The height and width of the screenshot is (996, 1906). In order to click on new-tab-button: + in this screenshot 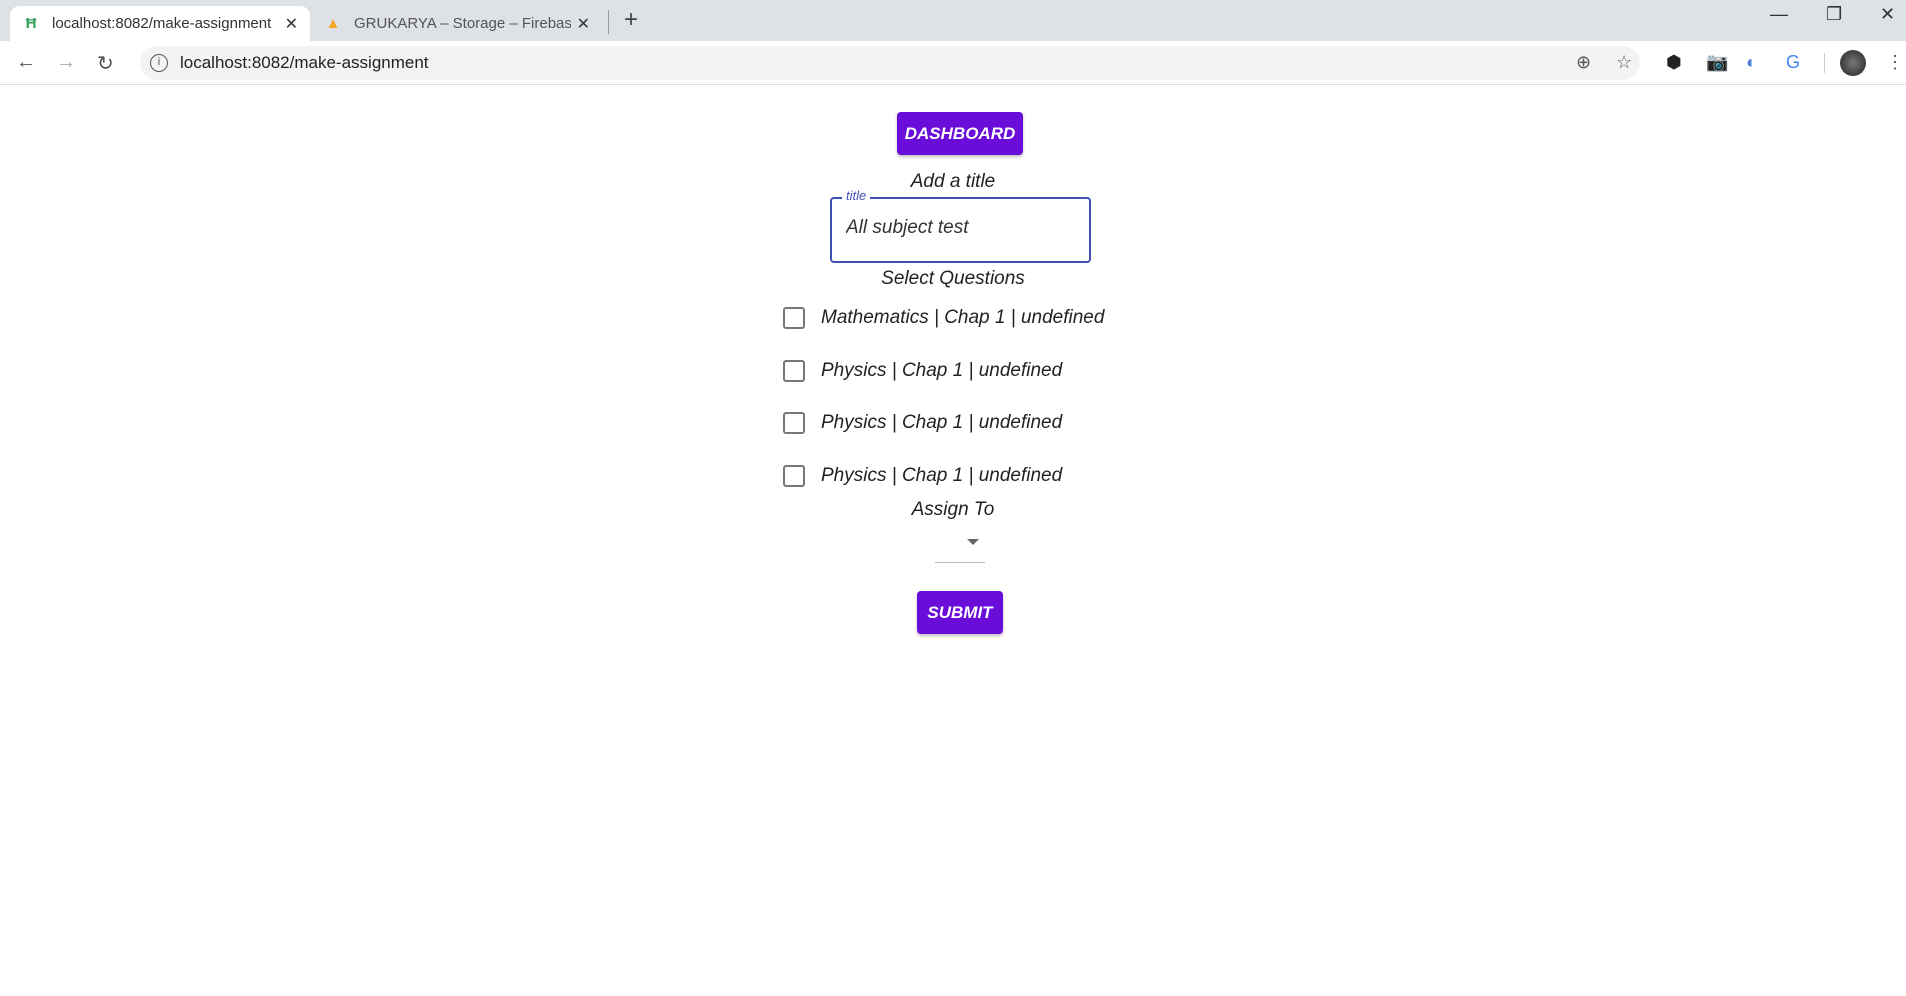, I will do `click(631, 20)`.